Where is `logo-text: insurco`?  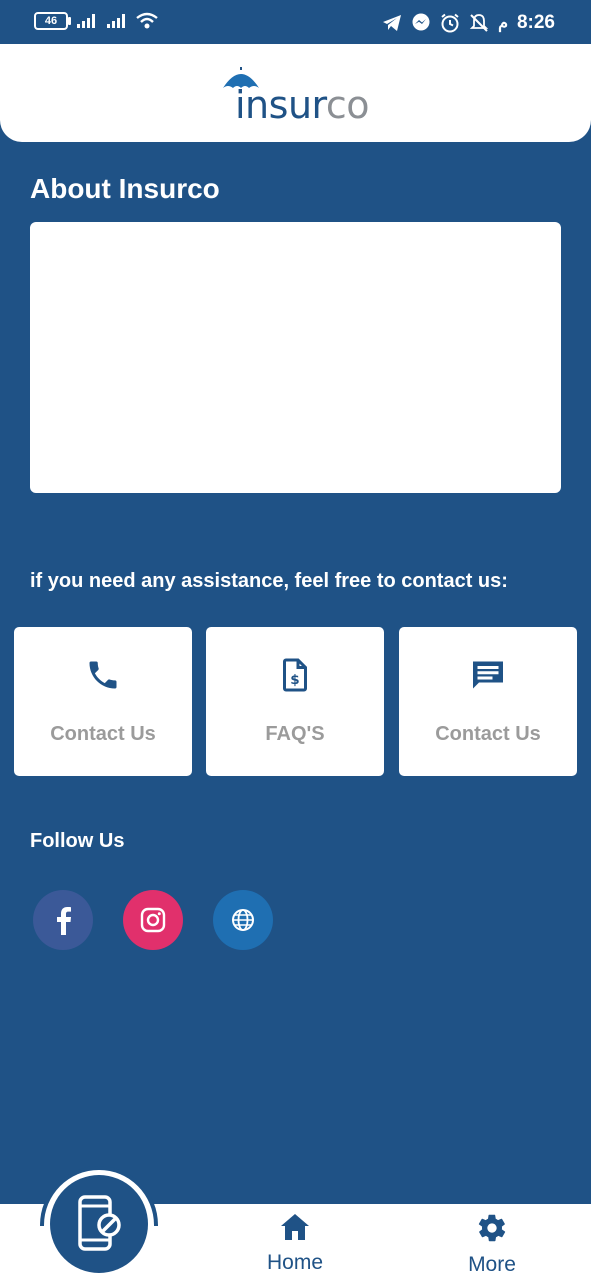
logo-text: insurco is located at coordinates (302, 105).